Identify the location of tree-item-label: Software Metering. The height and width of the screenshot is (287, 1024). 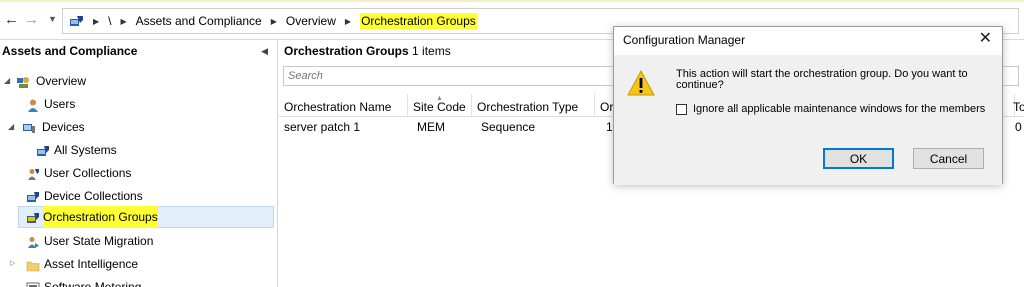
(93, 283).